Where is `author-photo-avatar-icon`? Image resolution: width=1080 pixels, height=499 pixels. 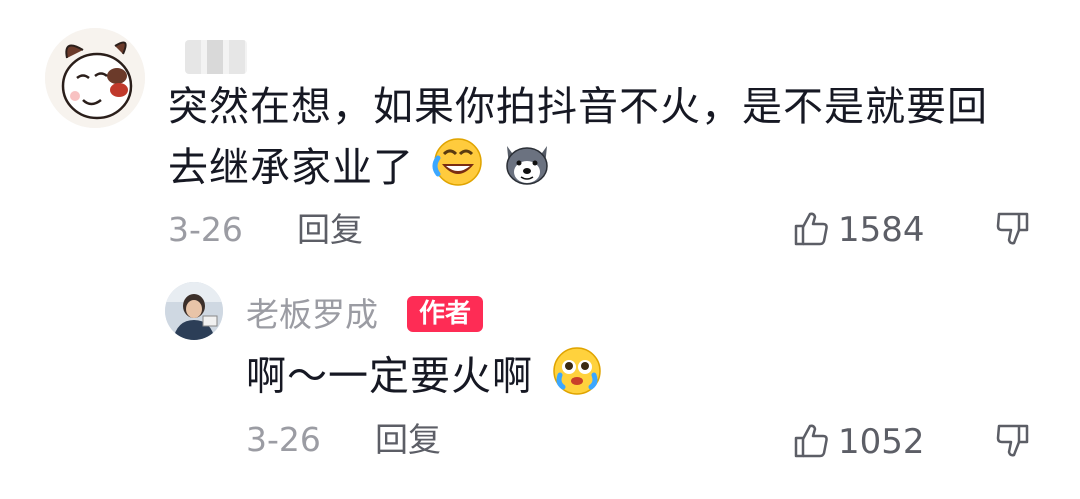 author-photo-avatar-icon is located at coordinates (194, 311).